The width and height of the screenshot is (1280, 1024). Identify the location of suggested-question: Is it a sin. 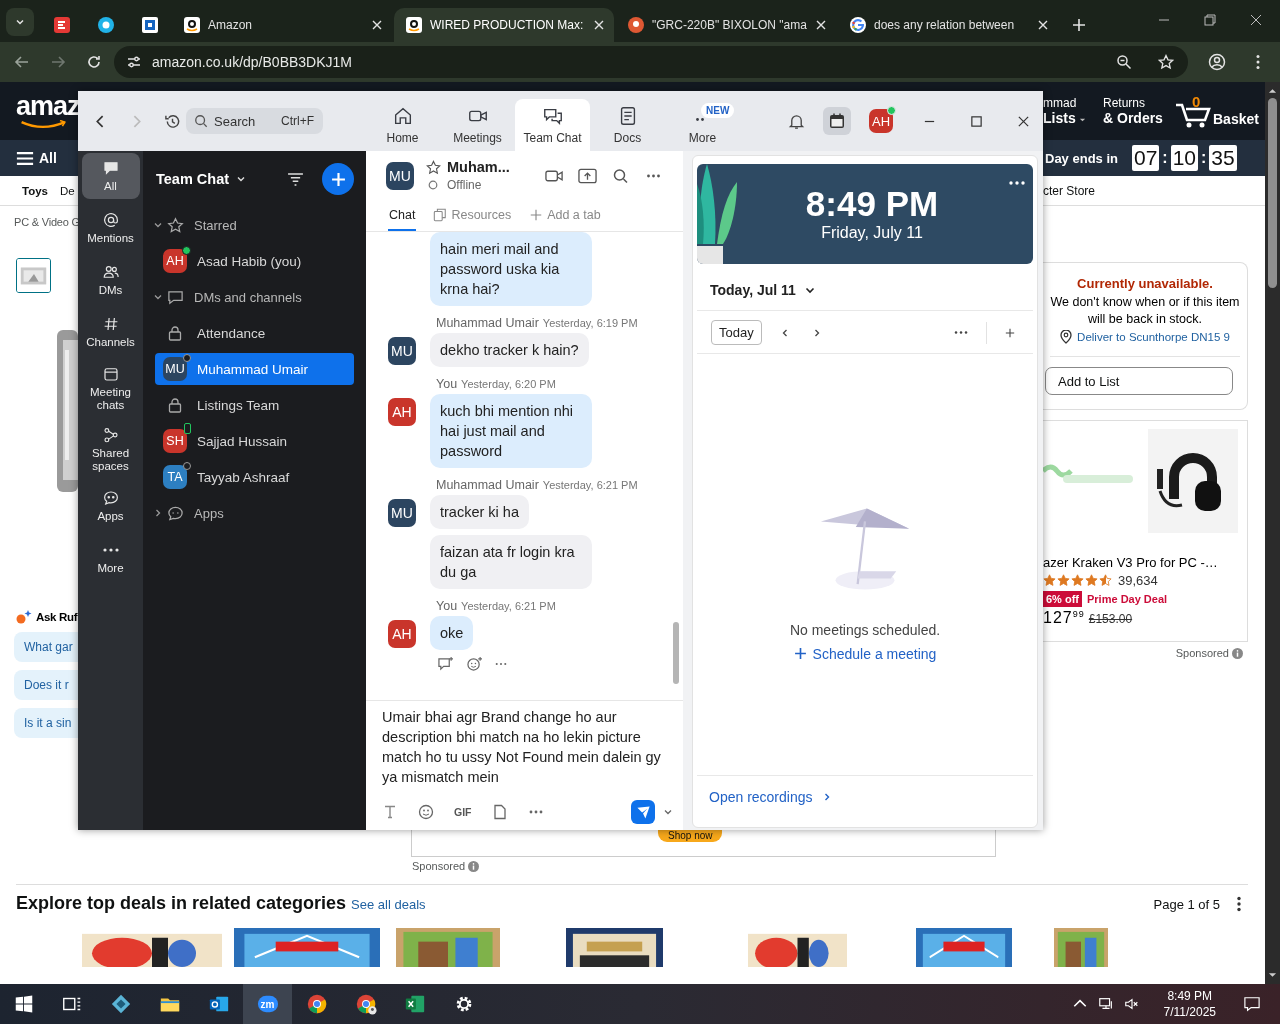
(46, 723).